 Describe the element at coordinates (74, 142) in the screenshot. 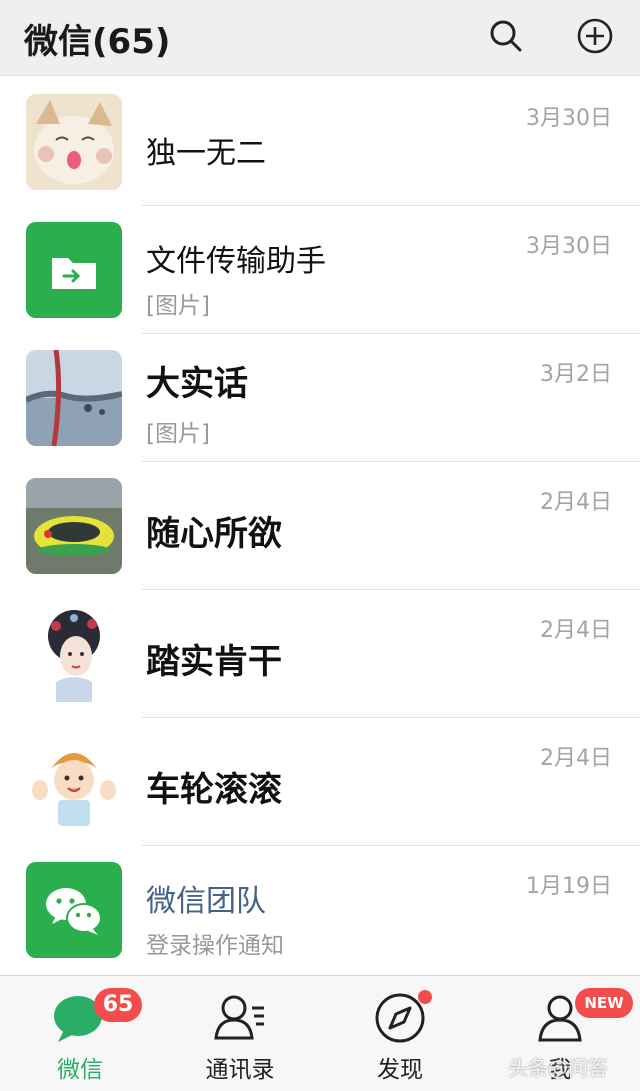

I see `cat-photo-avatar` at that location.